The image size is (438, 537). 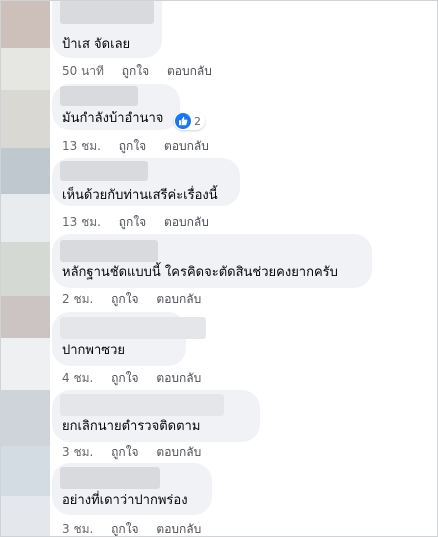 I want to click on comment-text: เห็นด้วยกับท่านเสรีค่ะเรื่องนี้, so click(x=140, y=195).